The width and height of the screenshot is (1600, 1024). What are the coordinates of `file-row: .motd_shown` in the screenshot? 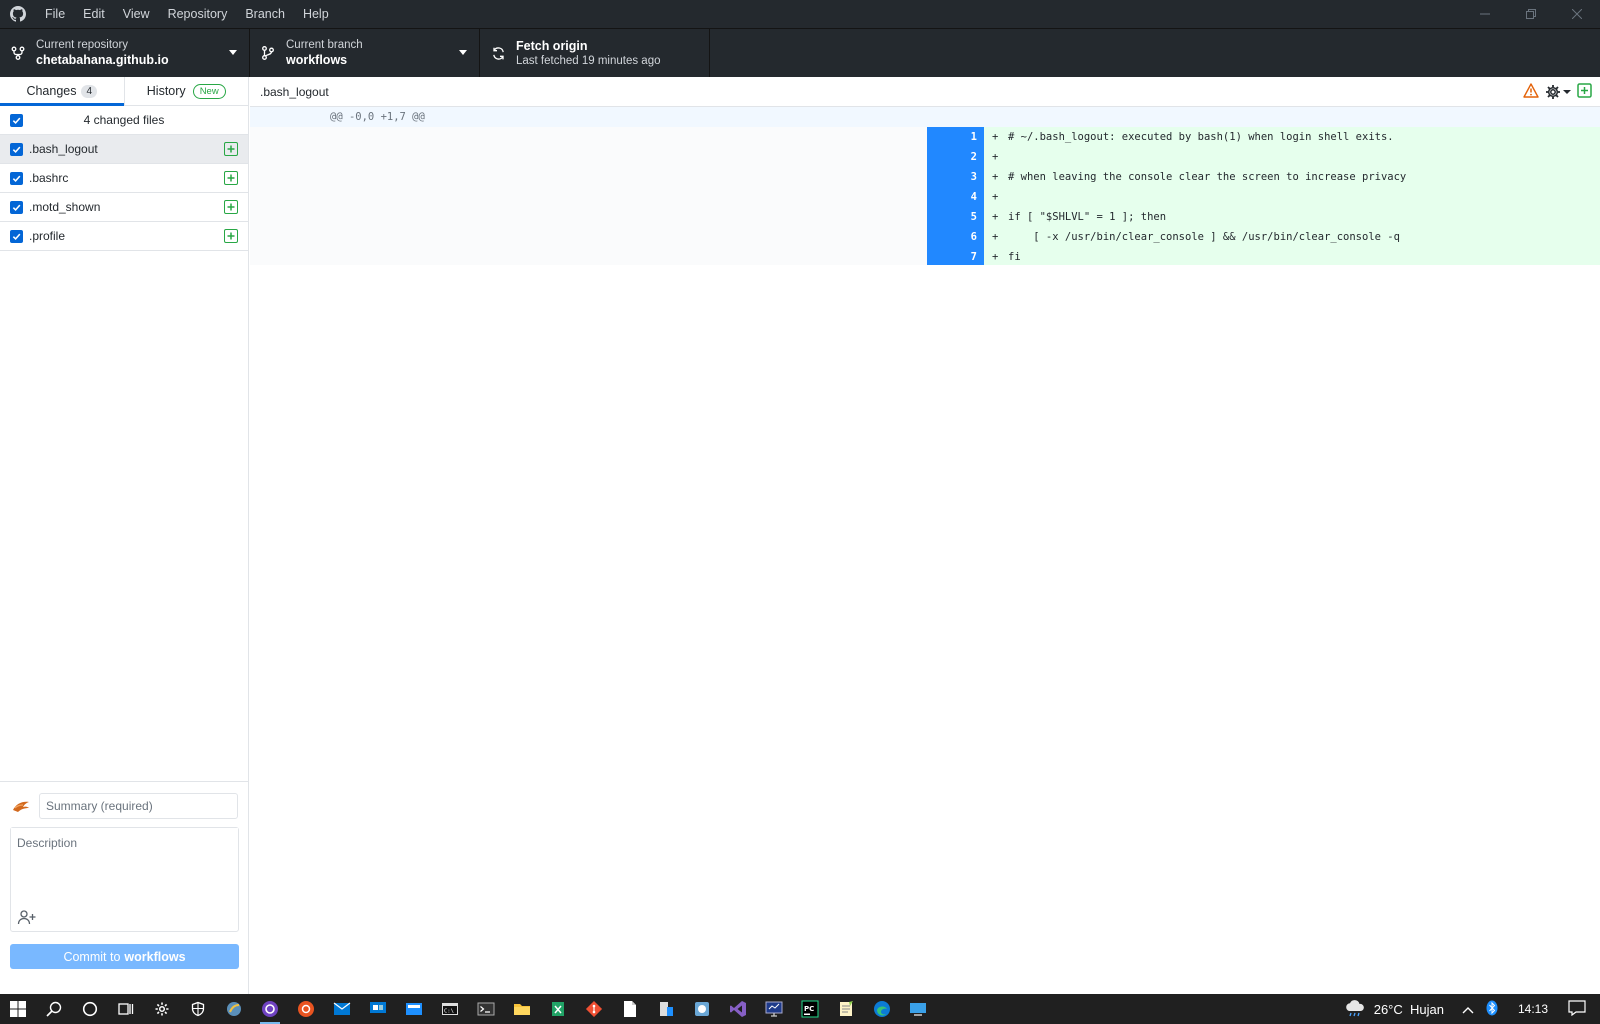 It's located at (124, 207).